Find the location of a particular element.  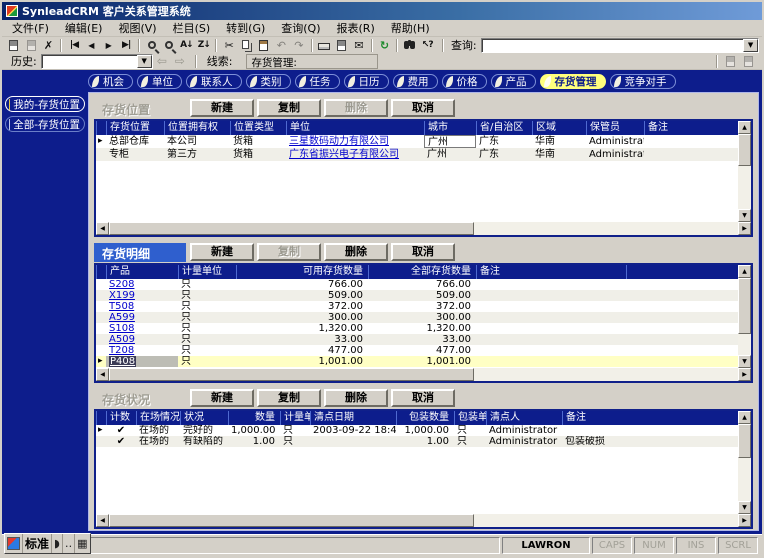

copy-icon is located at coordinates (246, 45).